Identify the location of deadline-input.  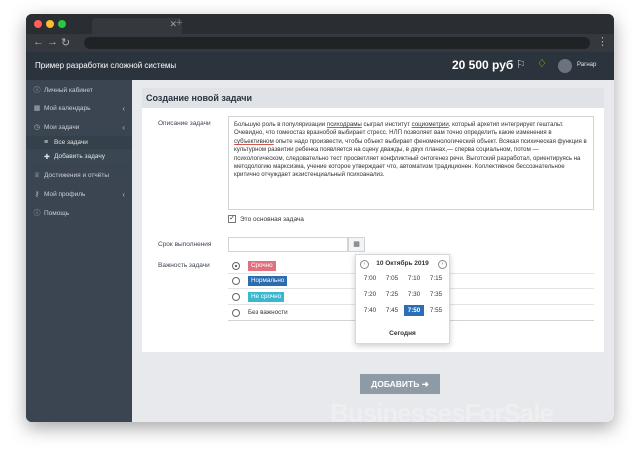
(288, 244).